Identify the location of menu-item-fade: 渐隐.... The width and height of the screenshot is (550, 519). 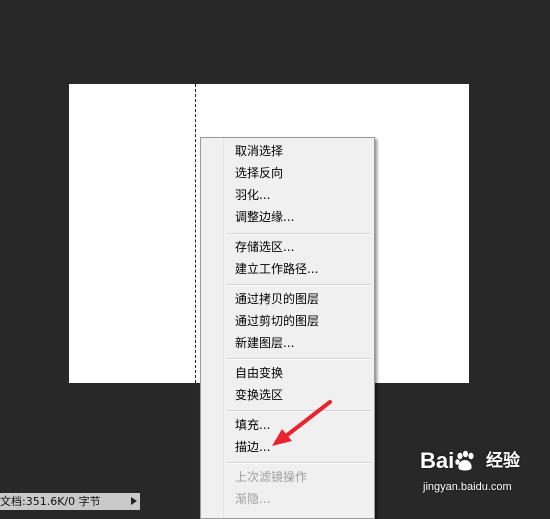
(253, 499).